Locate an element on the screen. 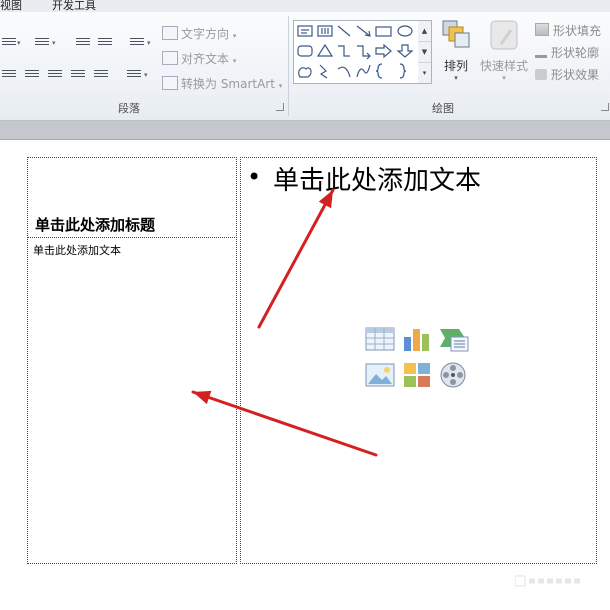  shape-effects-button: 形状效果 is located at coordinates (567, 74).